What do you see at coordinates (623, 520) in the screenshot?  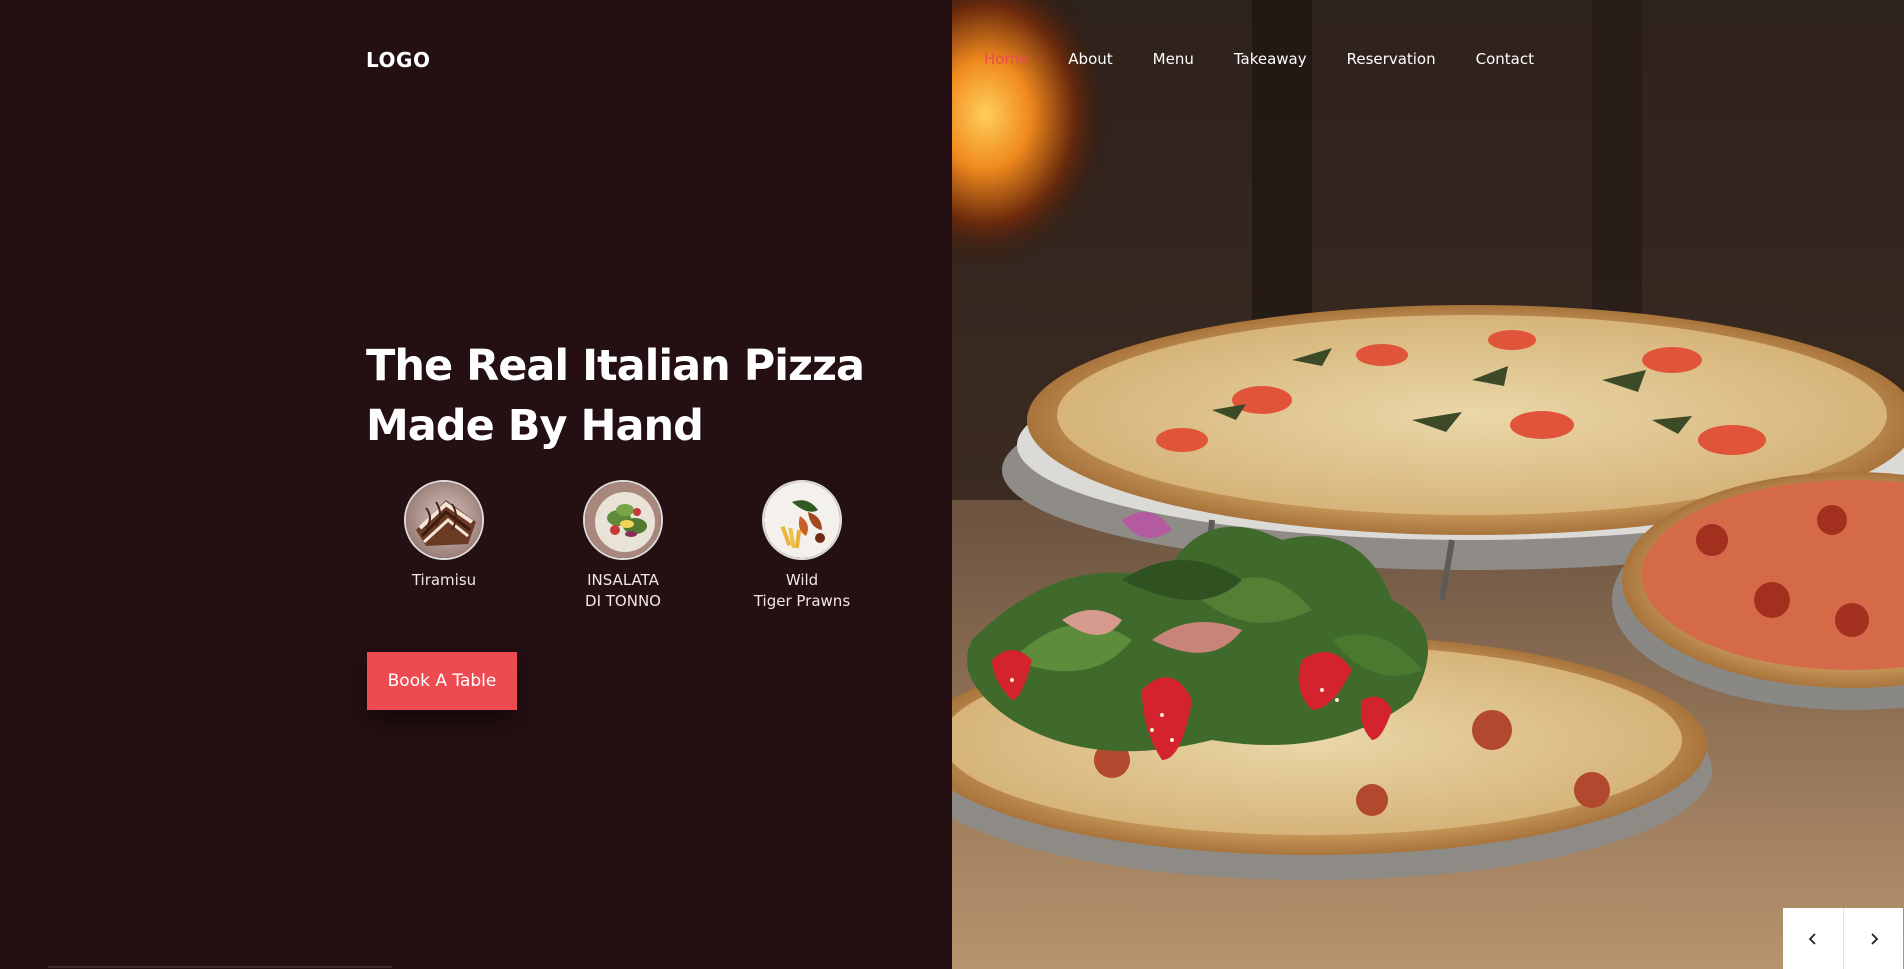 I see `salad-image` at bounding box center [623, 520].